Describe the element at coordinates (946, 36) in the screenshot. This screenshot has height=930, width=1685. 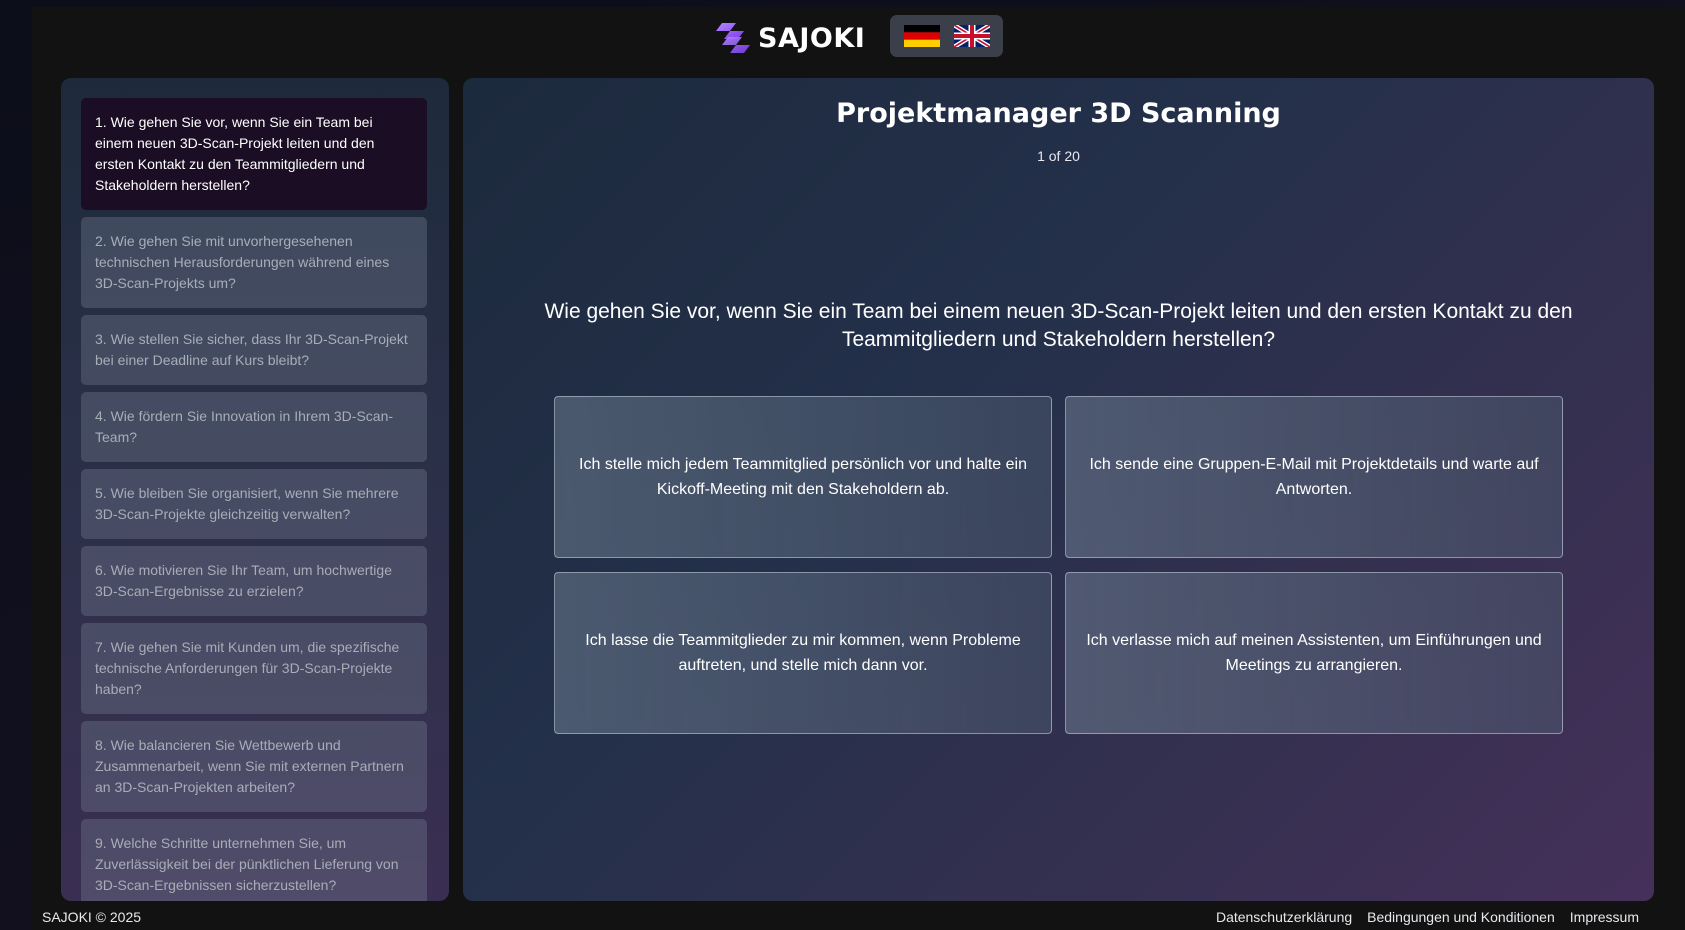
I see `language-switcher` at that location.